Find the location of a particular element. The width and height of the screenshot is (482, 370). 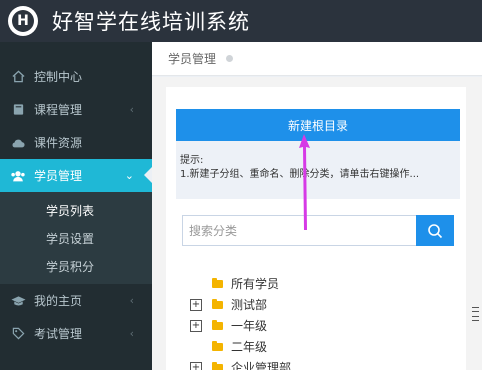

tag-icon is located at coordinates (18, 333).